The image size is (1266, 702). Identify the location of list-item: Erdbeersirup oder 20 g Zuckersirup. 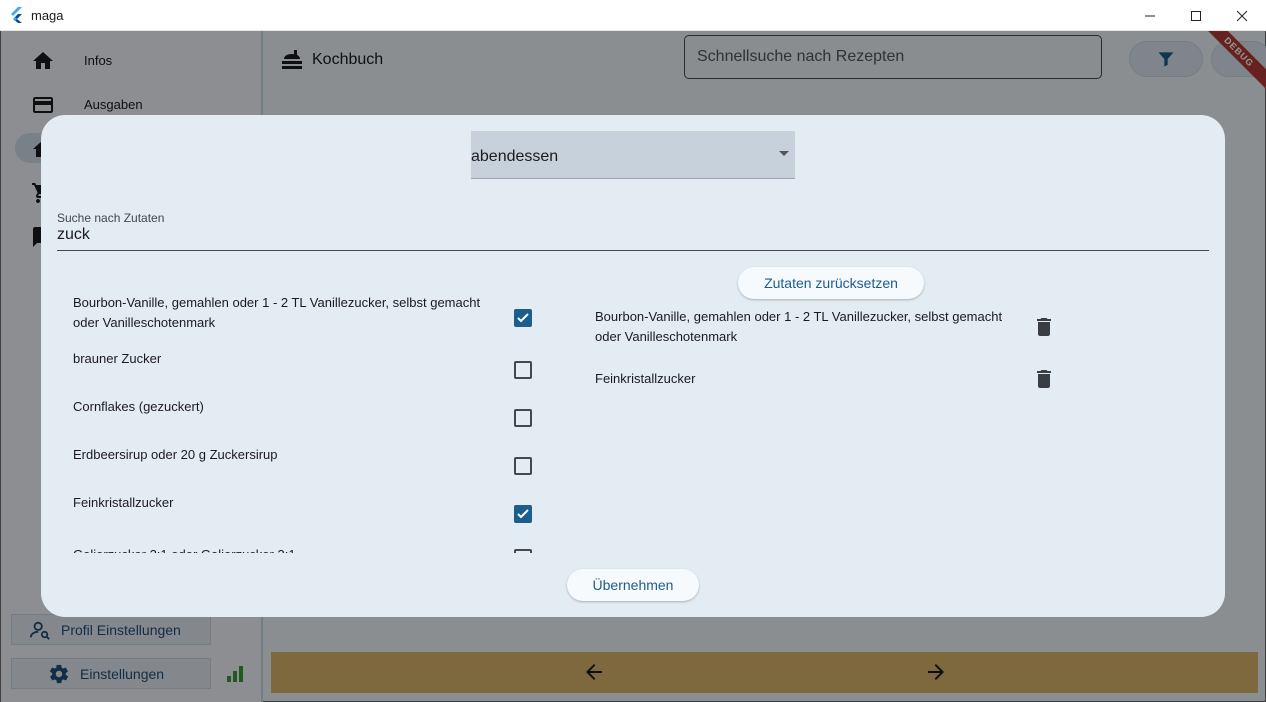
(302, 459).